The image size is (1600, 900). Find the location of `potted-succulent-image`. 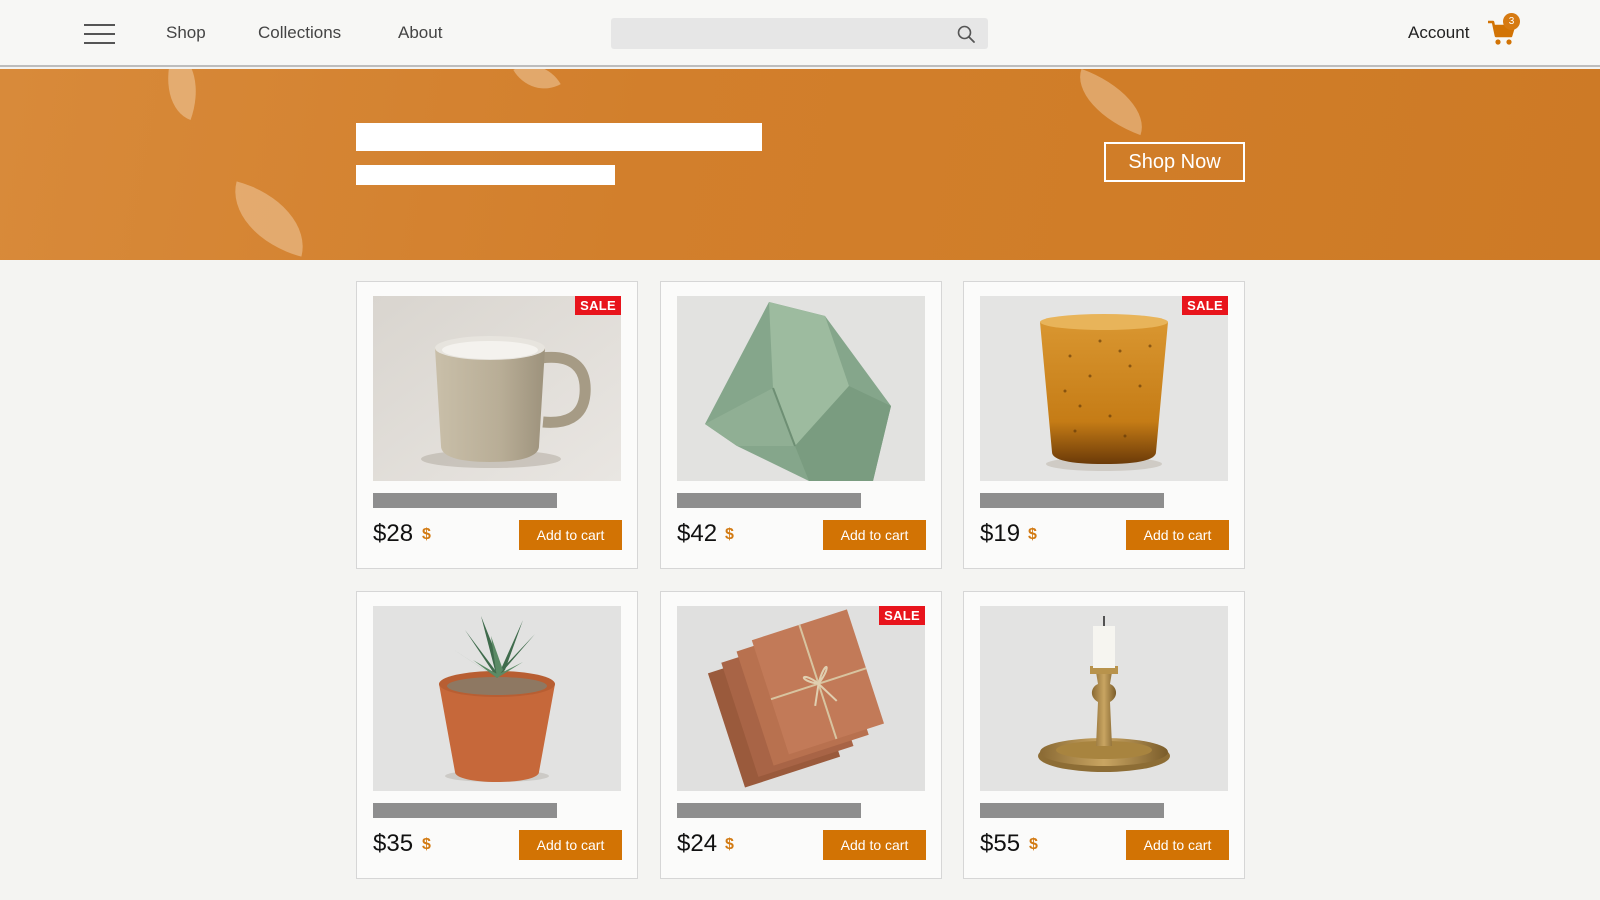

potted-succulent-image is located at coordinates (497, 698).